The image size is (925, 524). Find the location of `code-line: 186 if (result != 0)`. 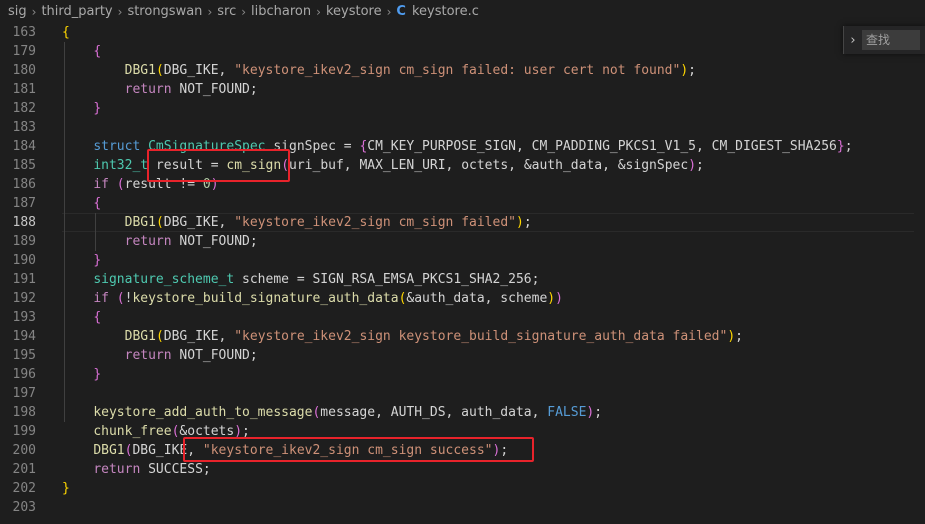

code-line: 186 if (result != 0) is located at coordinates (462, 184).